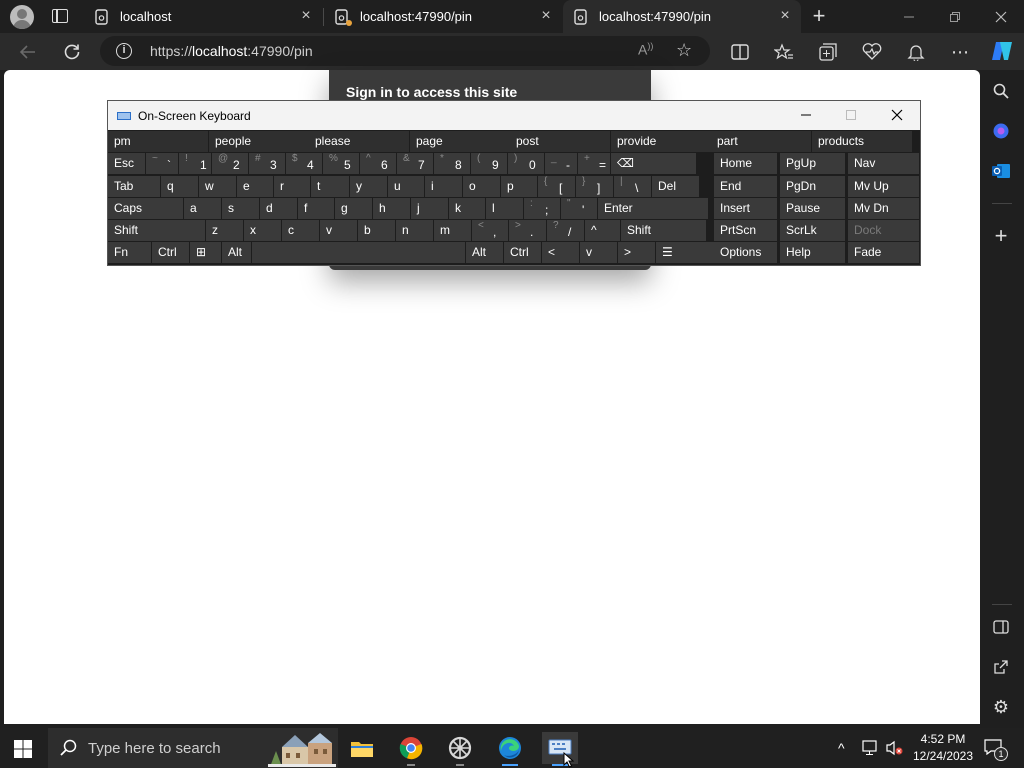 The image size is (1024, 768). I want to click on key--4-9: >., so click(527, 230).